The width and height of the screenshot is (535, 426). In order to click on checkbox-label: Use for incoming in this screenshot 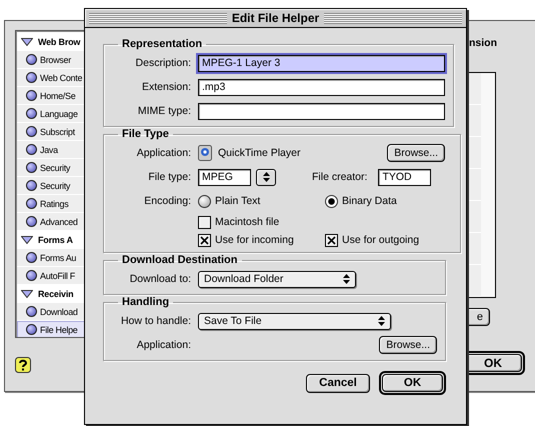, I will do `click(254, 240)`.